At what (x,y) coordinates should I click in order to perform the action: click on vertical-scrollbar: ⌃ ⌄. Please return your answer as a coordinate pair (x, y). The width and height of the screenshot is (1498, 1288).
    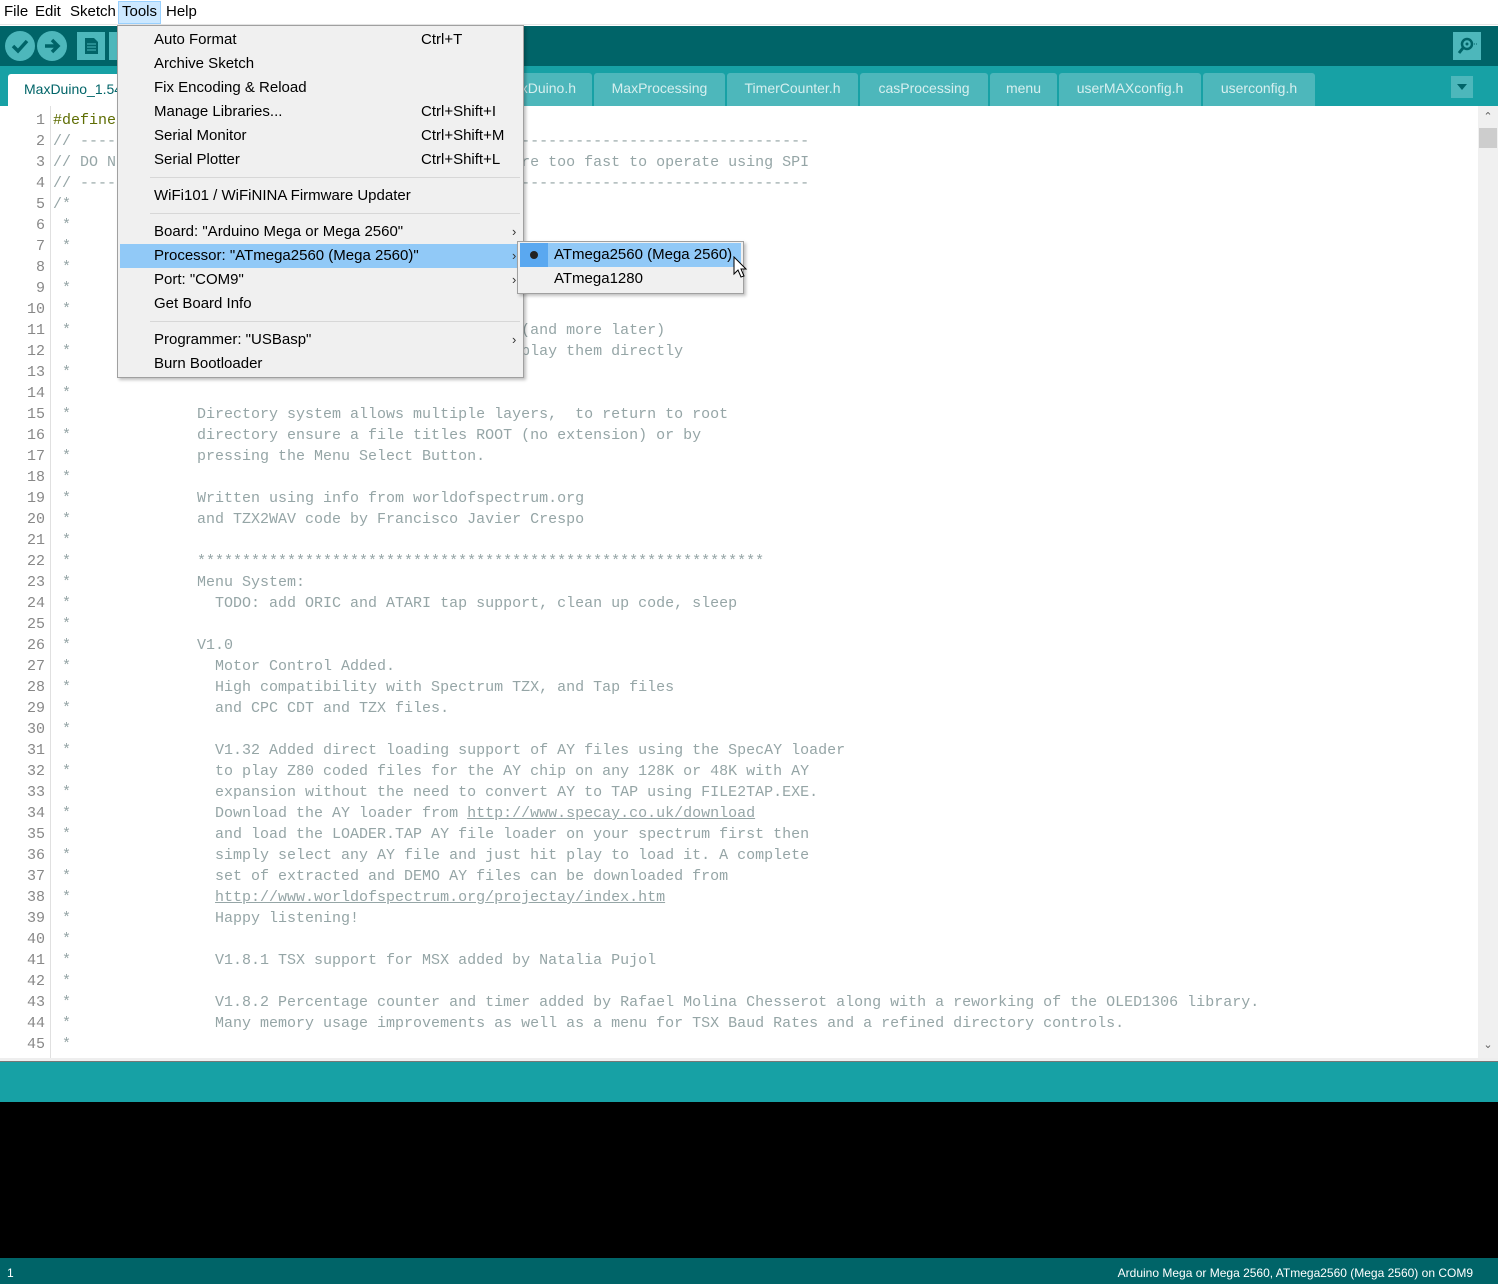
    Looking at the image, I should click on (1488, 582).